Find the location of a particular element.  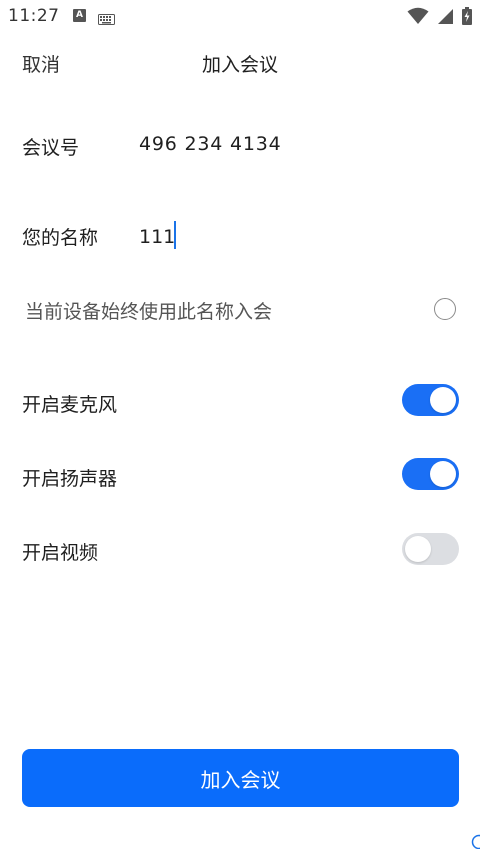

option-label-speaker: 开启扬声器 is located at coordinates (70, 479).